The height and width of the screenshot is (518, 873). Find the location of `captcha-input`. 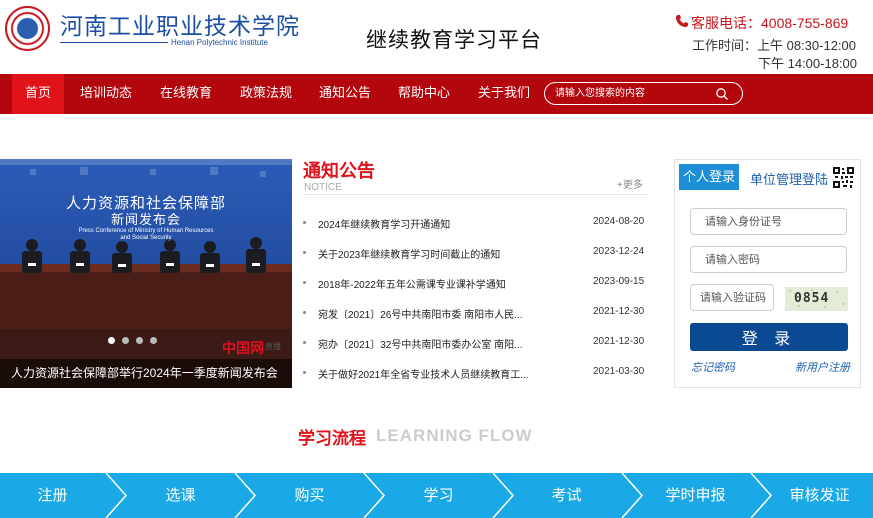

captcha-input is located at coordinates (732, 297).